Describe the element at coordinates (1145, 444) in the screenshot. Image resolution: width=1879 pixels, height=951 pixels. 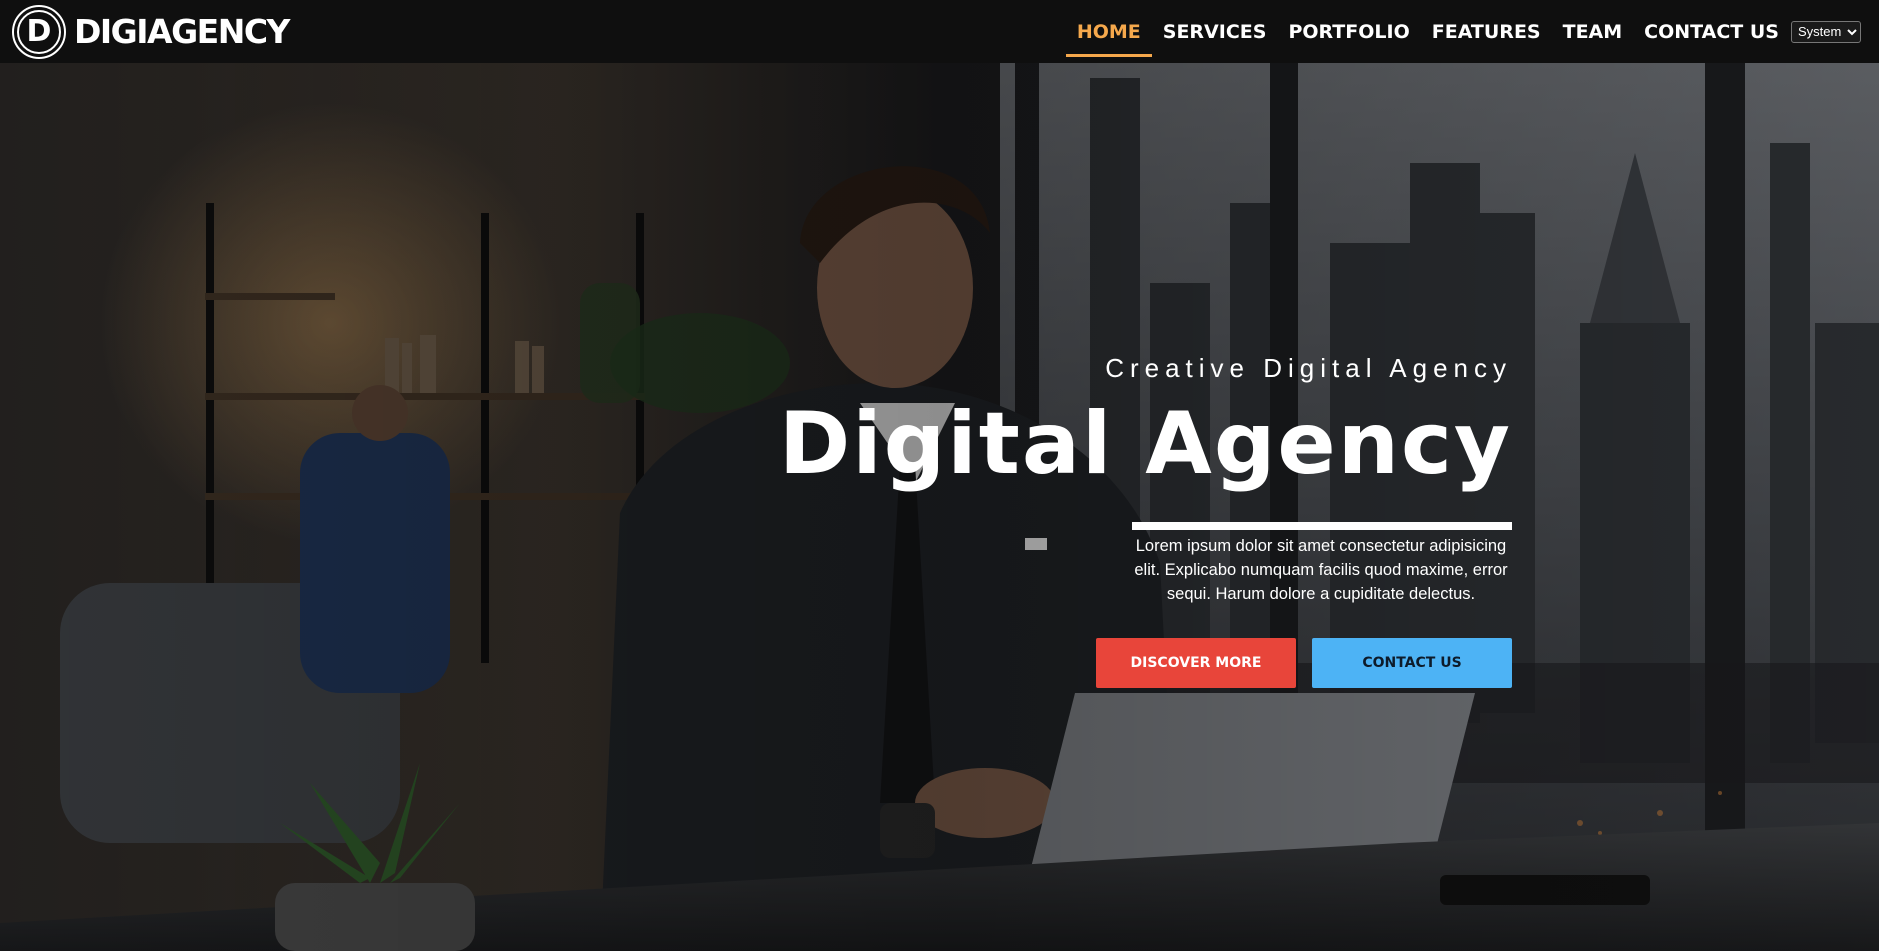
I see `hero-title: Digital Agency` at that location.